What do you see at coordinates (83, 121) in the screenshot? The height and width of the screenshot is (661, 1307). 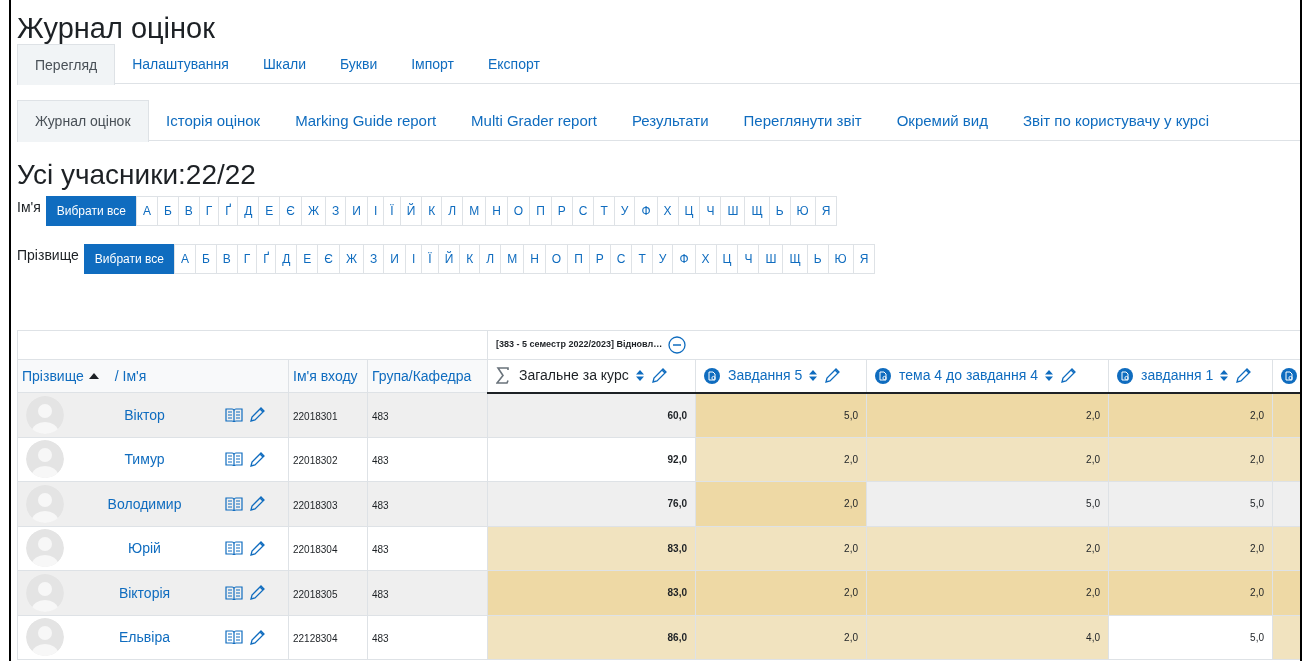 I see `tab: Журнал оцінок` at bounding box center [83, 121].